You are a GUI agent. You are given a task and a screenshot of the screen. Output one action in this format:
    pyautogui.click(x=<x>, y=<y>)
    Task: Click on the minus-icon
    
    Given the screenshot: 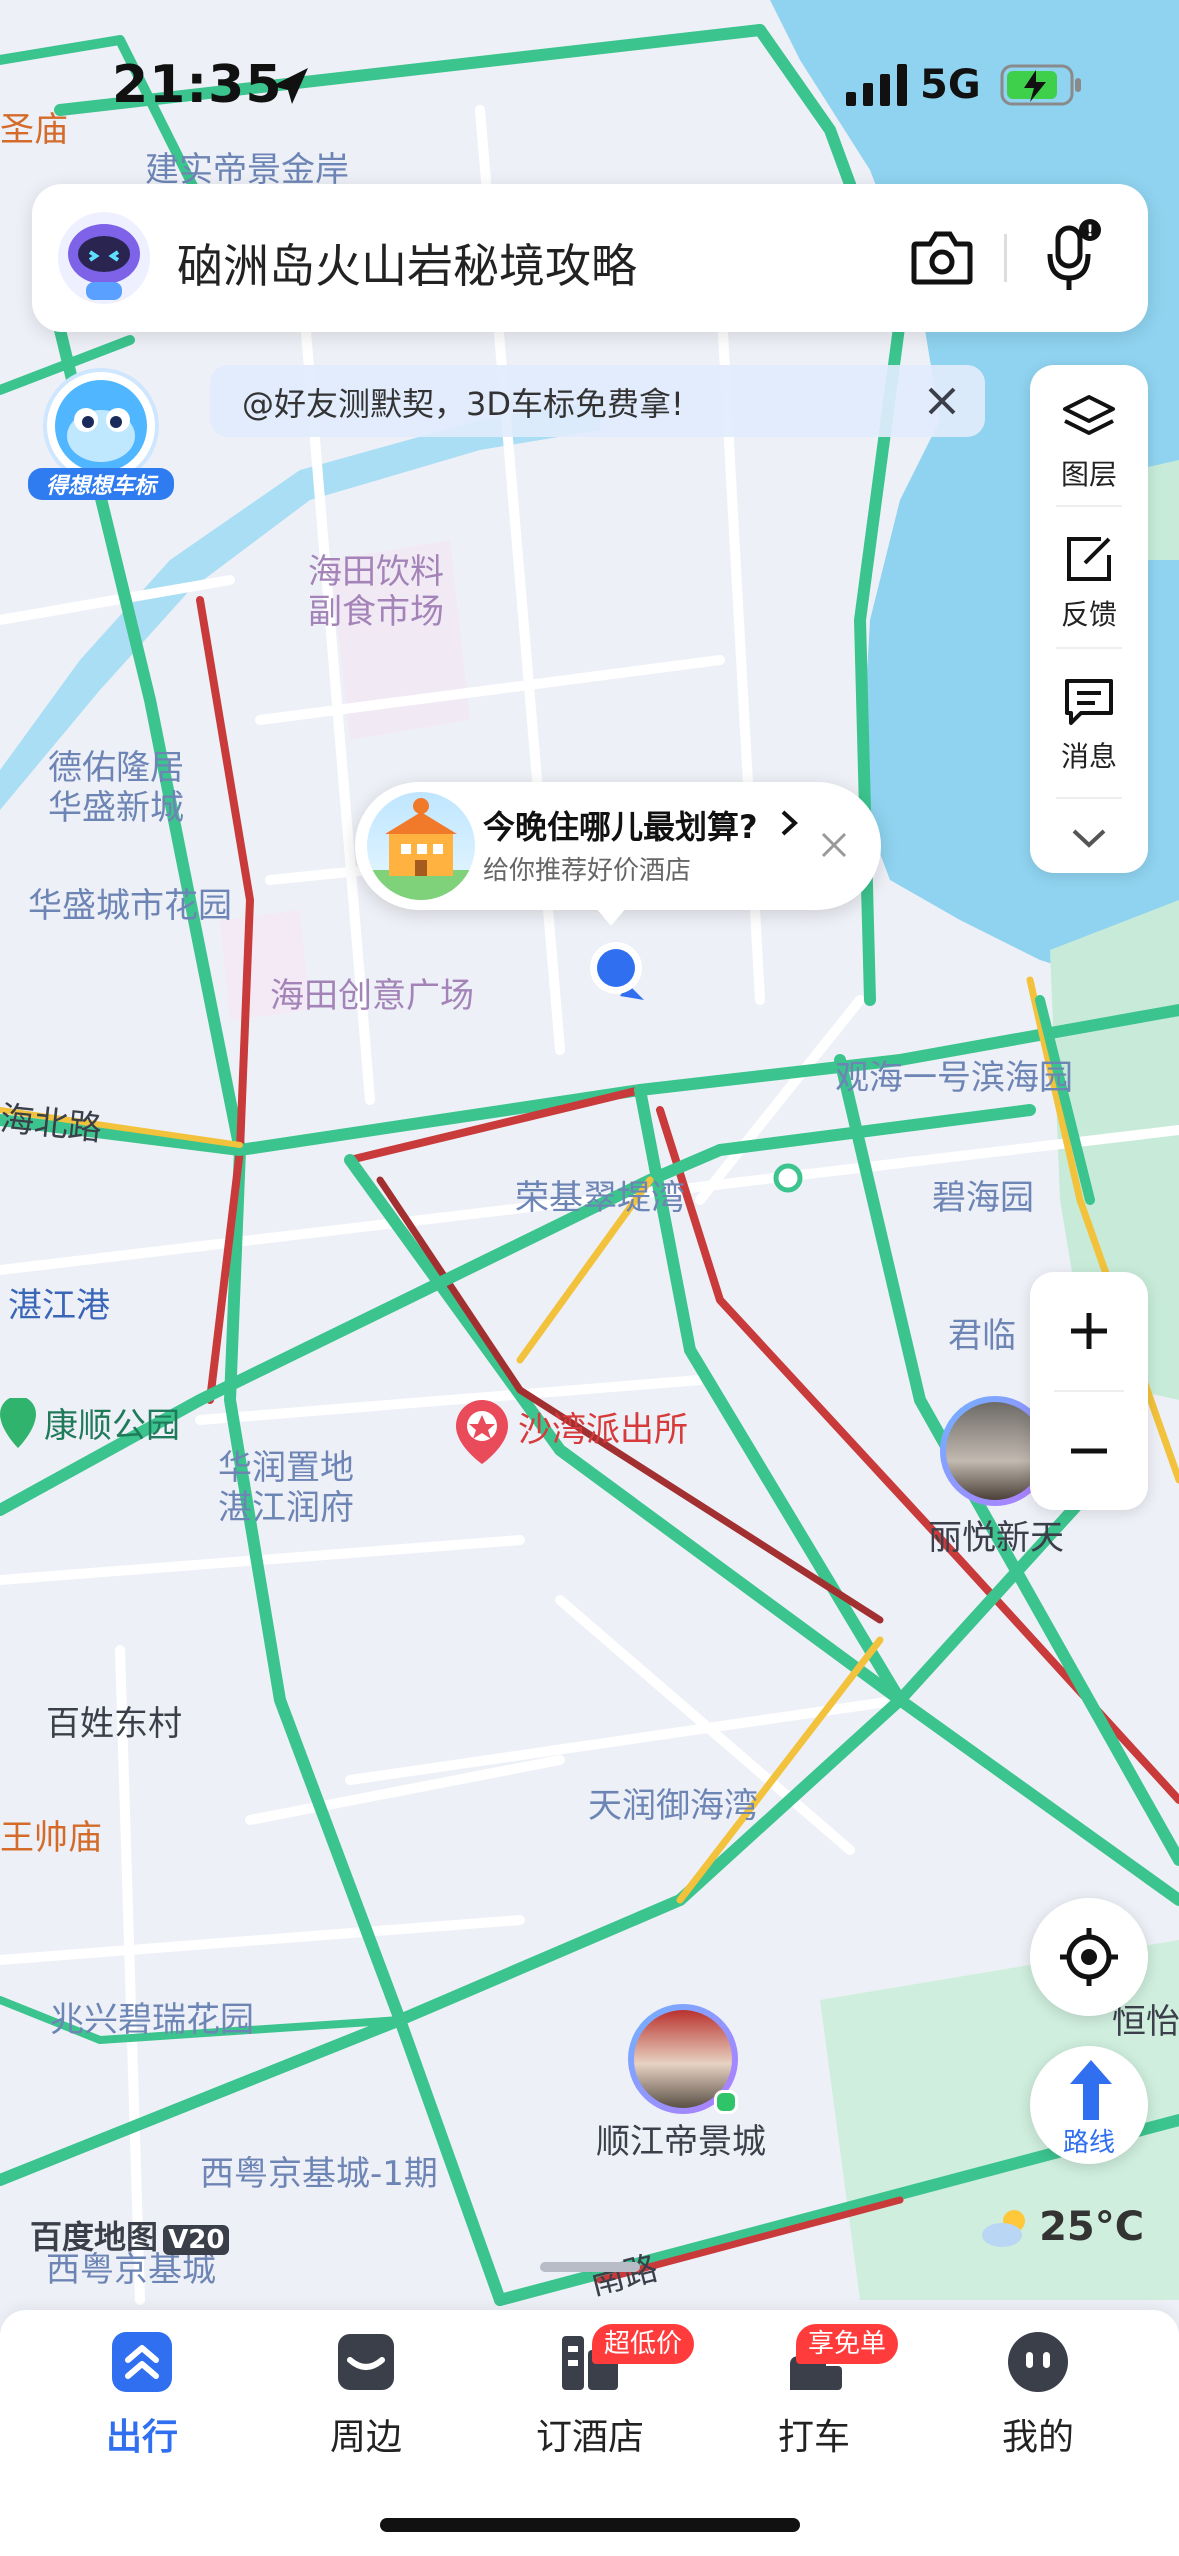 What is the action you would take?
    pyautogui.click(x=1089, y=1451)
    